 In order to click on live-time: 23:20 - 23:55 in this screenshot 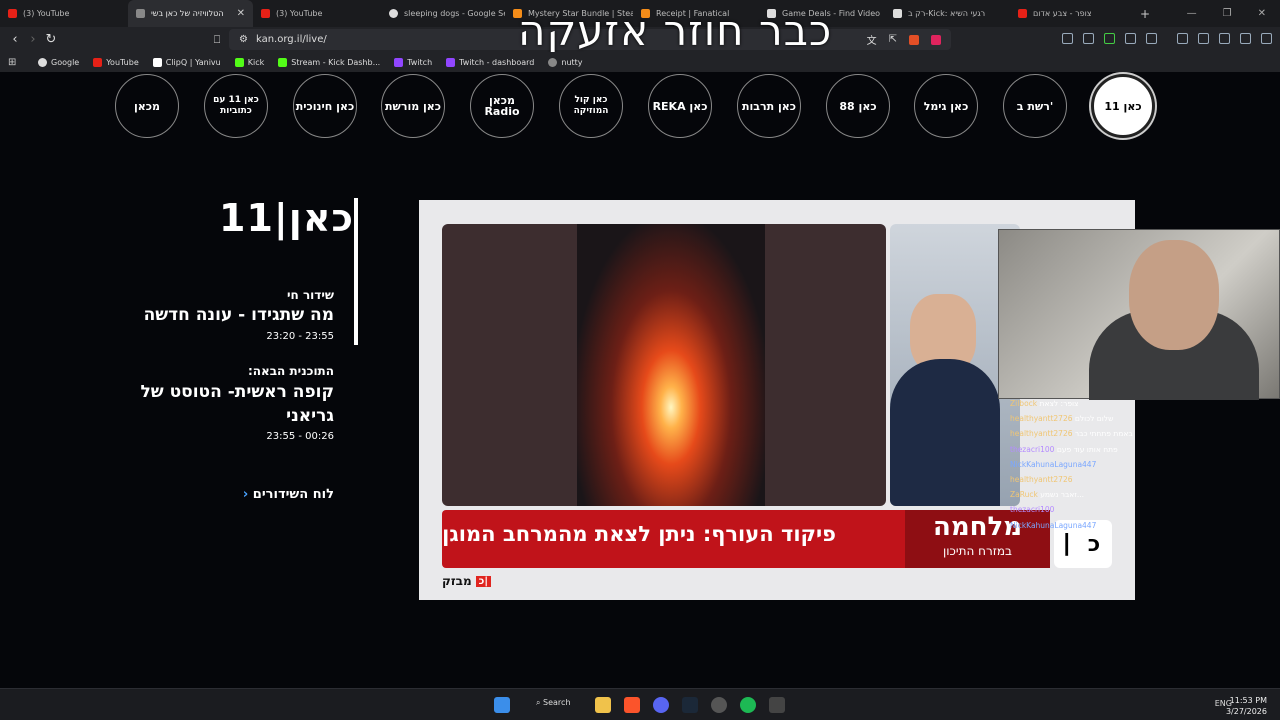, I will do `click(300, 336)`.